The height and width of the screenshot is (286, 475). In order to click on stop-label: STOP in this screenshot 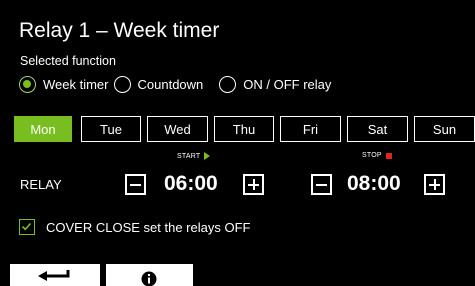, I will do `click(372, 155)`.